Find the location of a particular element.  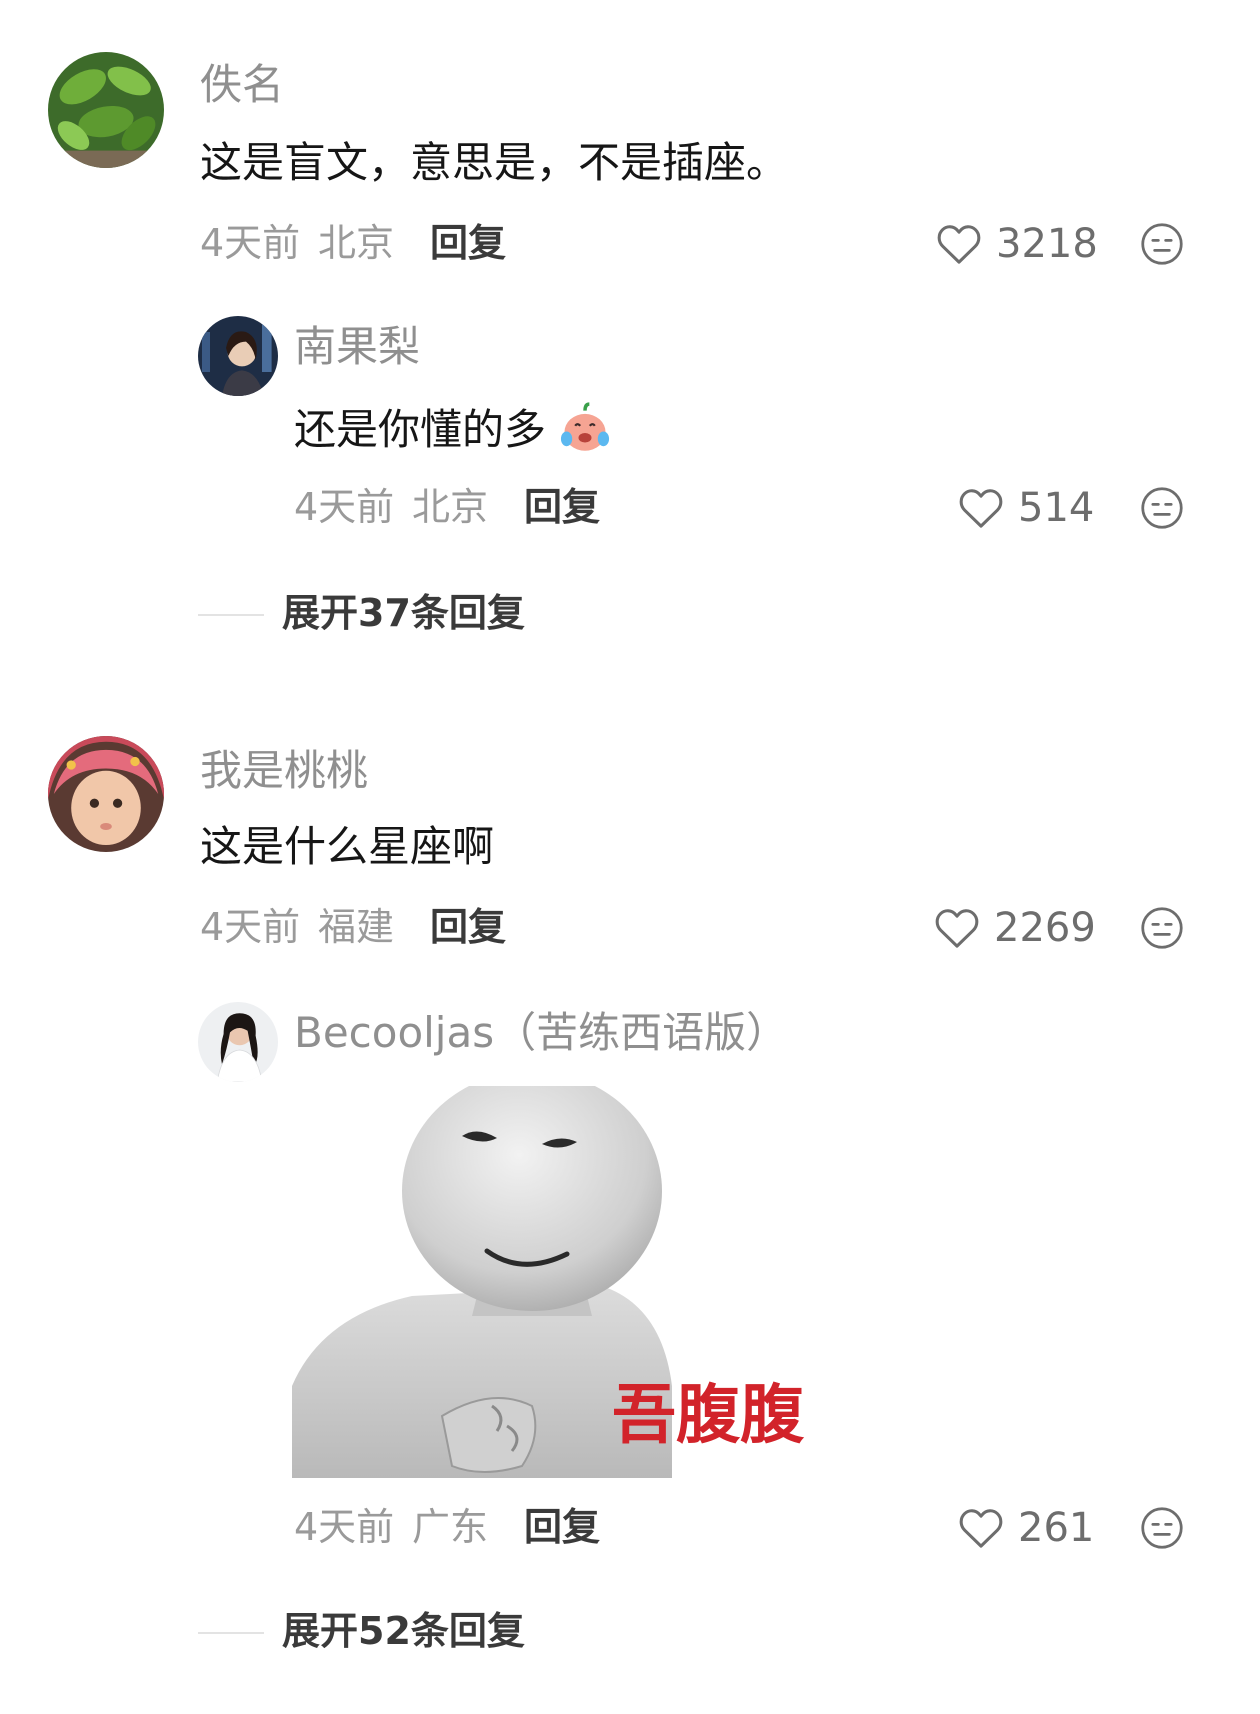

woman-city-night-avatar is located at coordinates (238, 356).